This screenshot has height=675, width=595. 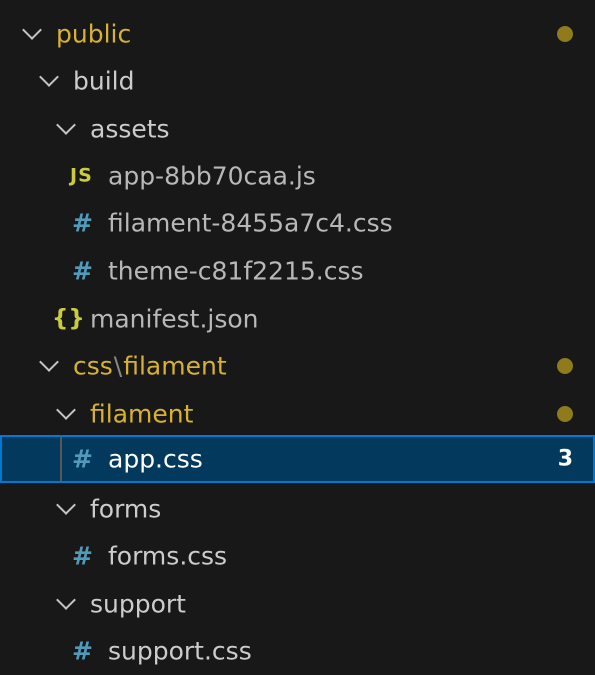 I want to click on tree-item-build-folder: build, so click(x=297, y=80).